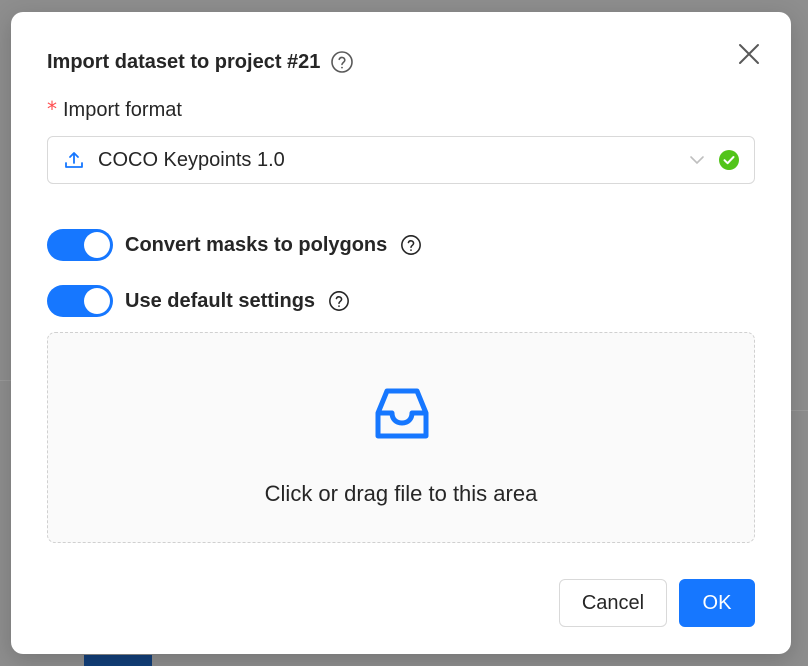 Image resolution: width=808 pixels, height=666 pixels. Describe the element at coordinates (80, 301) in the screenshot. I see `default-settings-toggle` at that location.